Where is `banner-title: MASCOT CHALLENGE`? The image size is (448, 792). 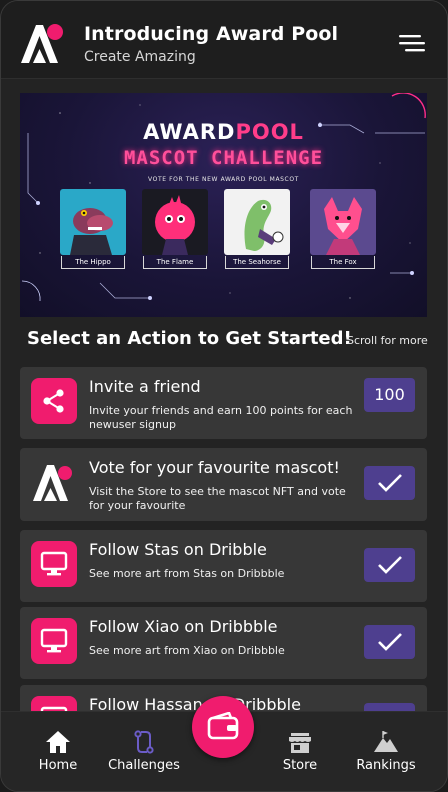
banner-title: MASCOT CHALLENGE is located at coordinates (223, 158).